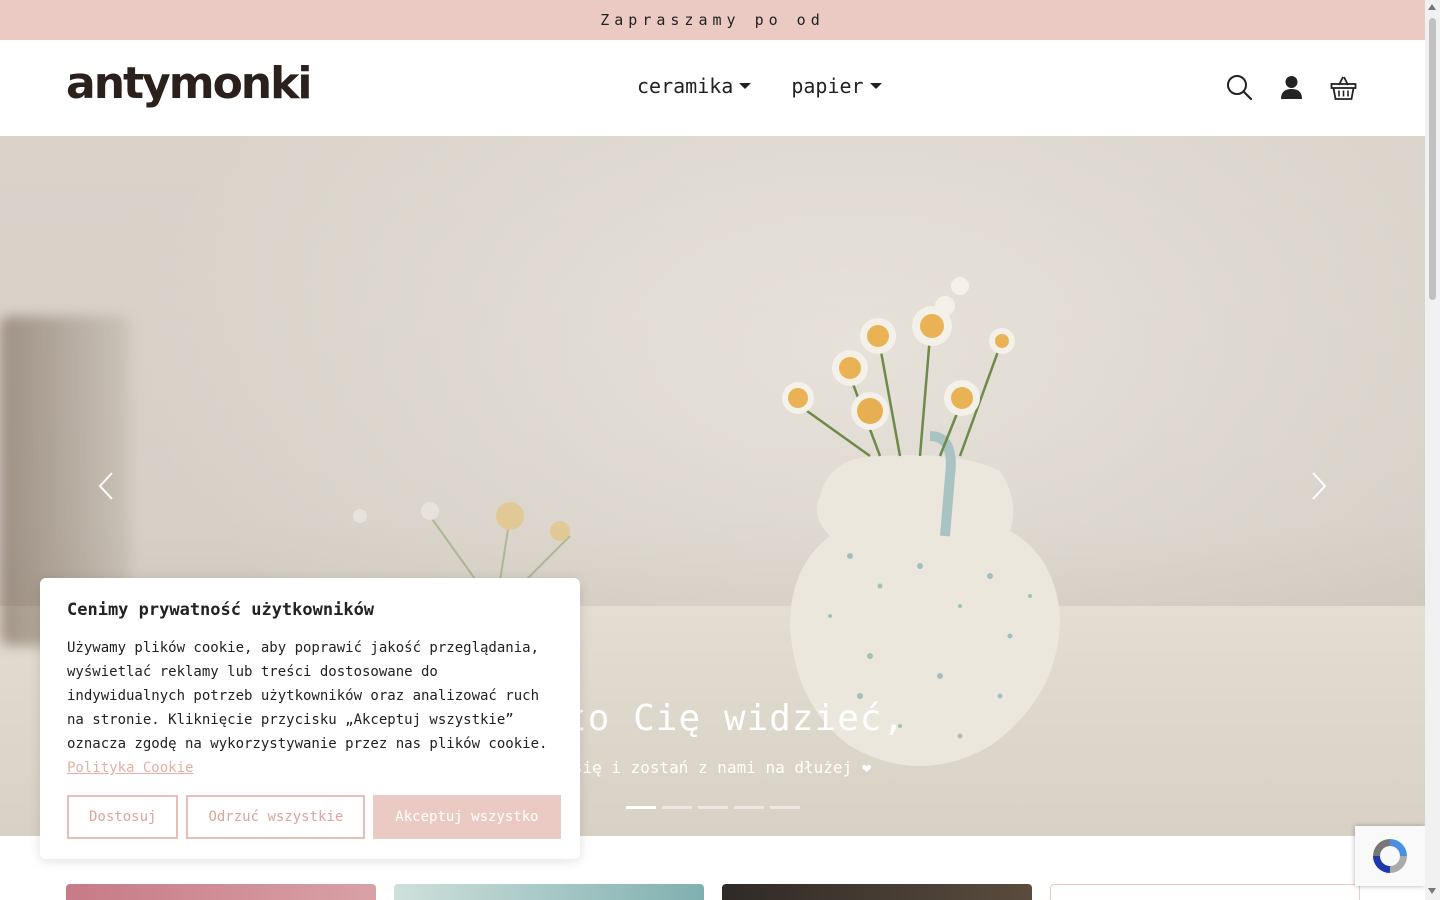  Describe the element at coordinates (107, 486) in the screenshot. I see `chevron-left-icon` at that location.